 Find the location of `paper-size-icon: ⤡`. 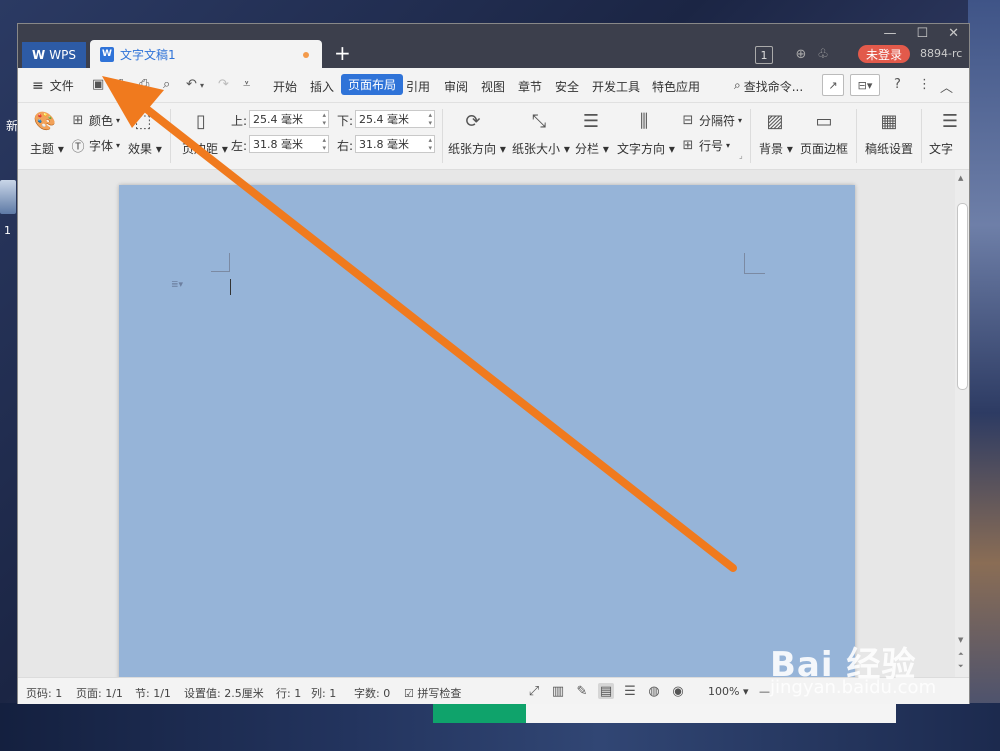

paper-size-icon: ⤡ is located at coordinates (539, 121).